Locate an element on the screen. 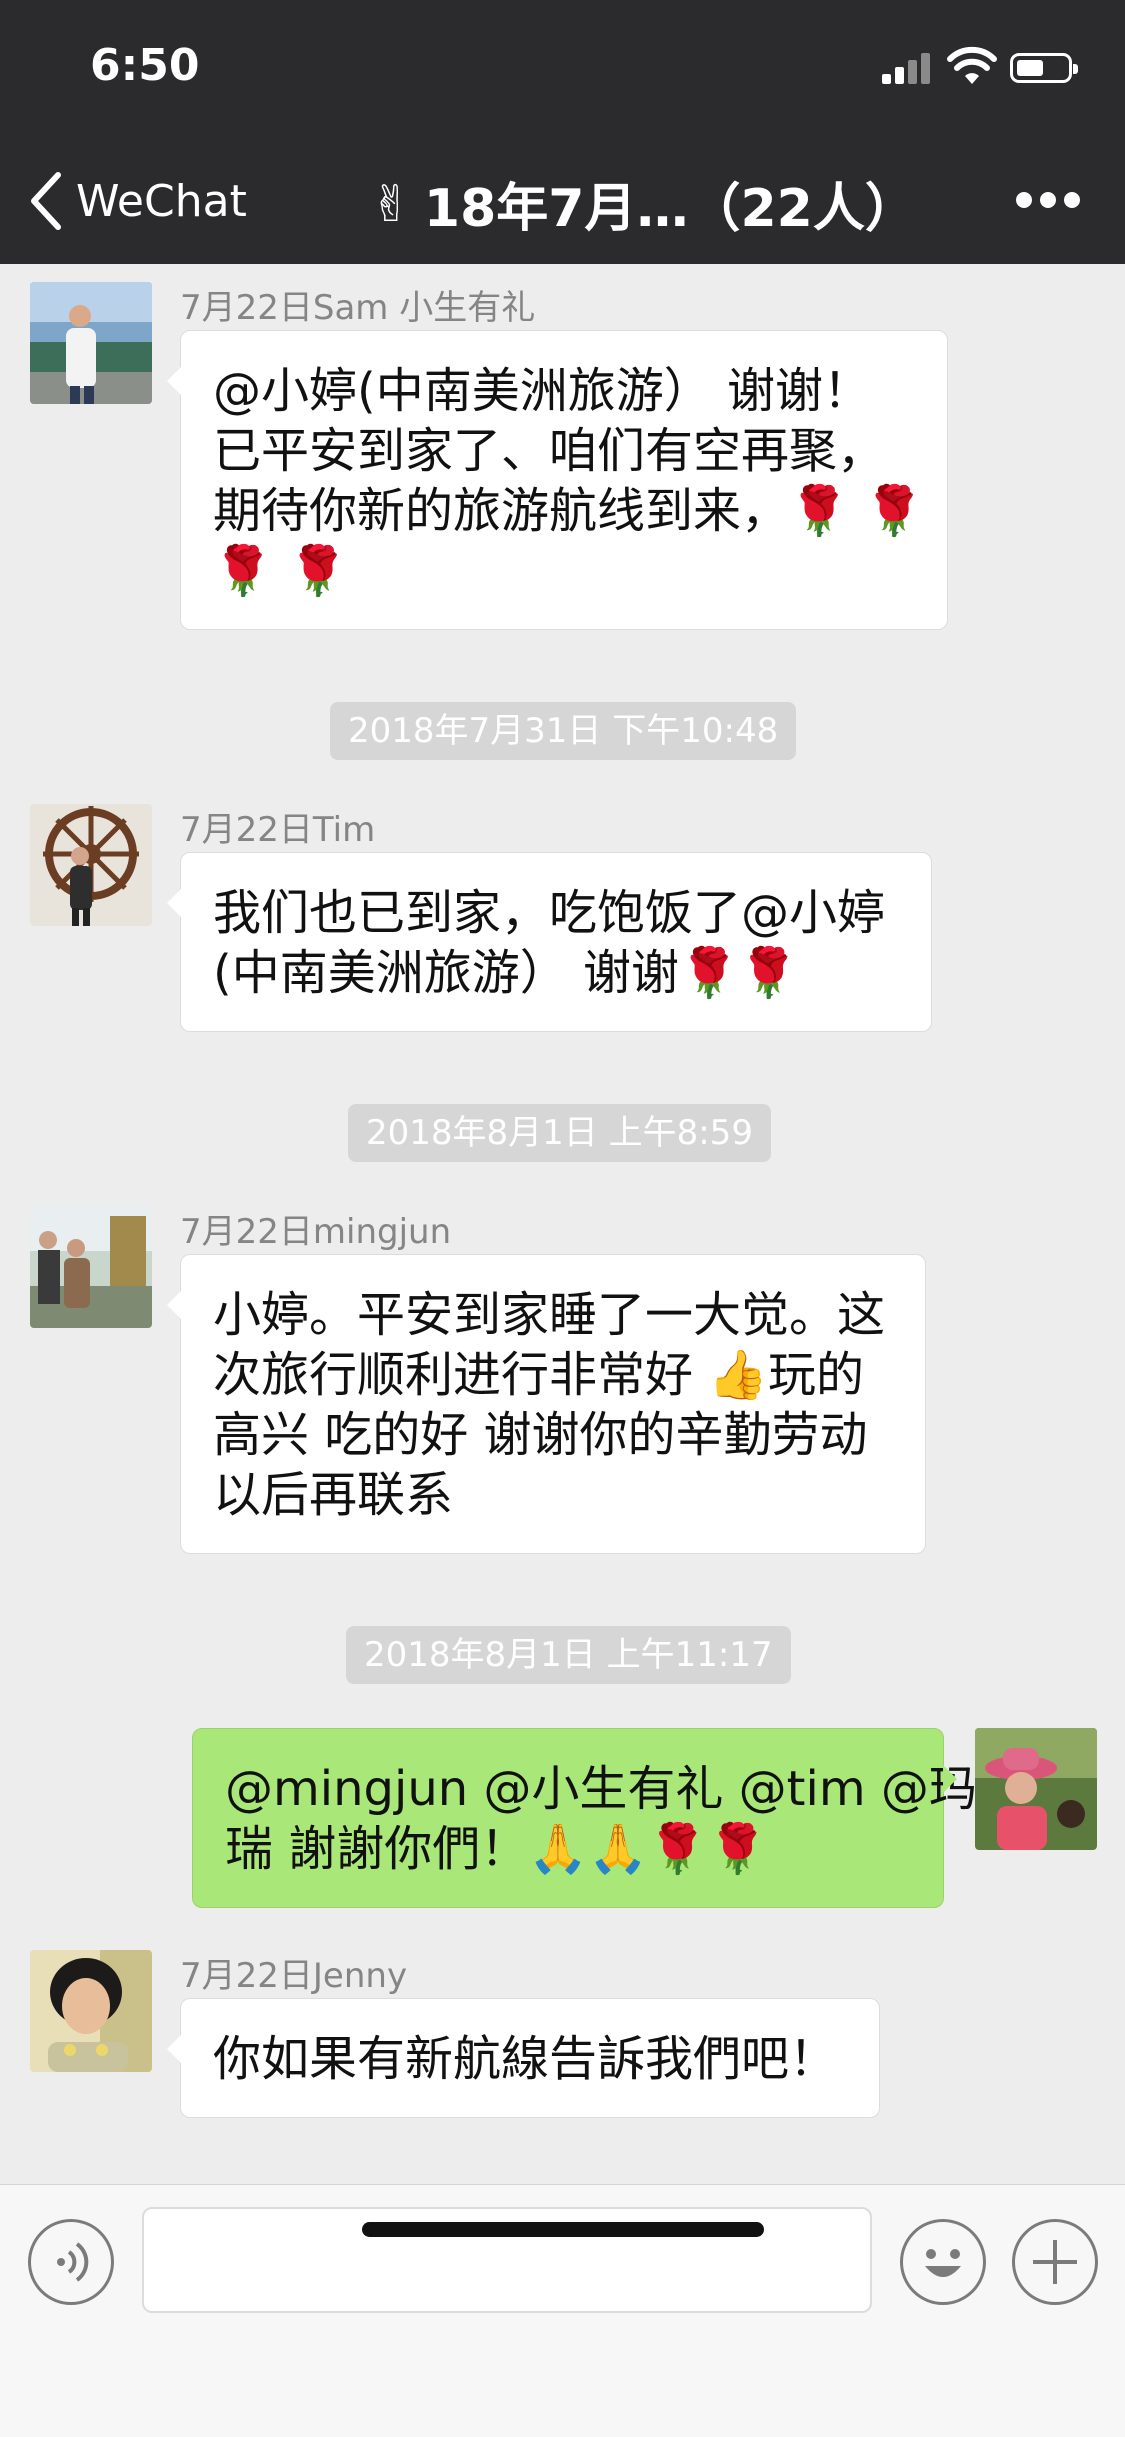 The image size is (1125, 2437). sender-name: 7月22日Tim is located at coordinates (278, 830).